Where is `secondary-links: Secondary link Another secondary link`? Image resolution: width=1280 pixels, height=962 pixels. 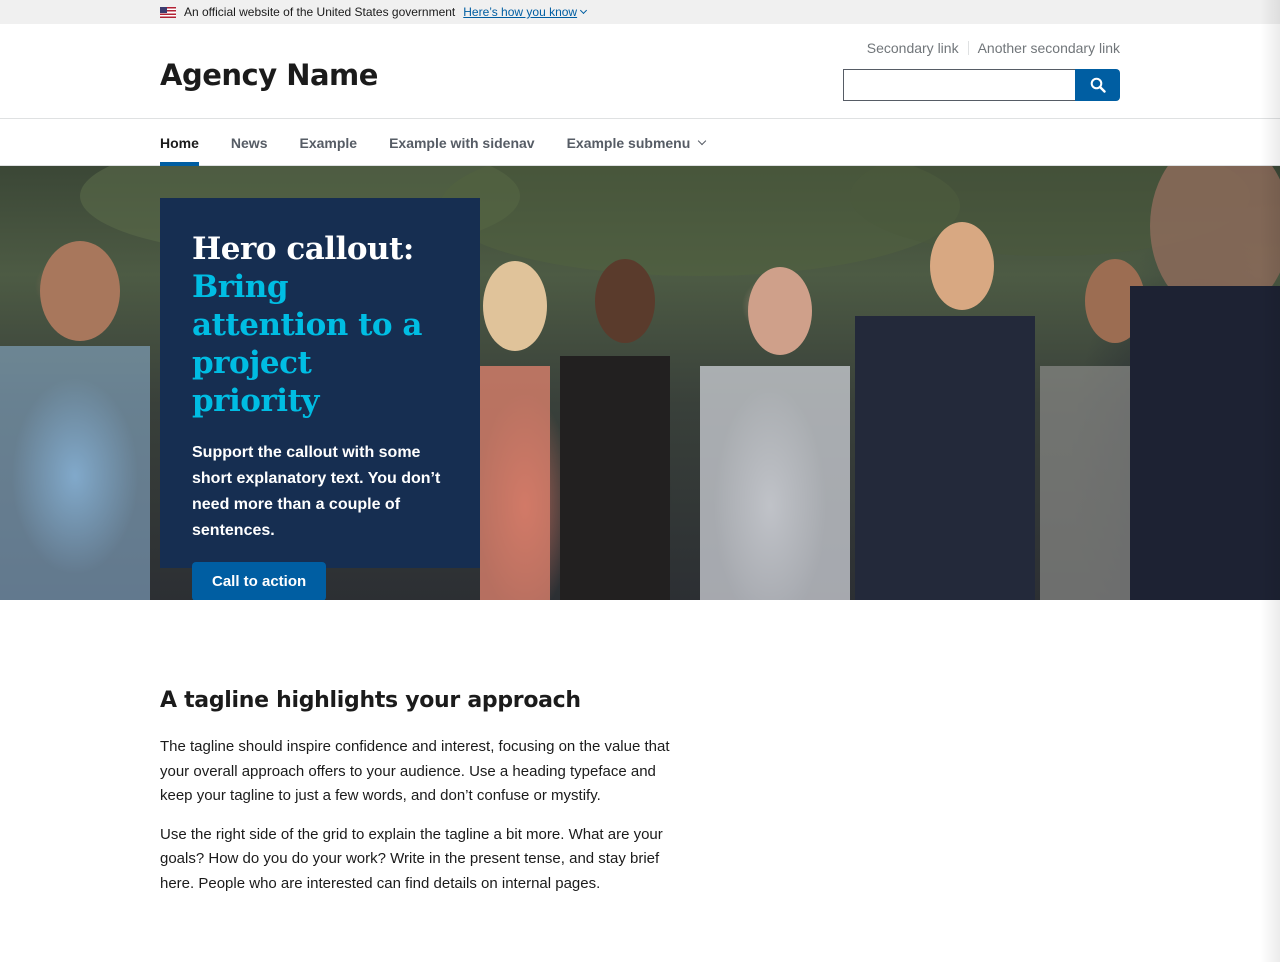 secondary-links: Secondary link Another secondary link is located at coordinates (993, 48).